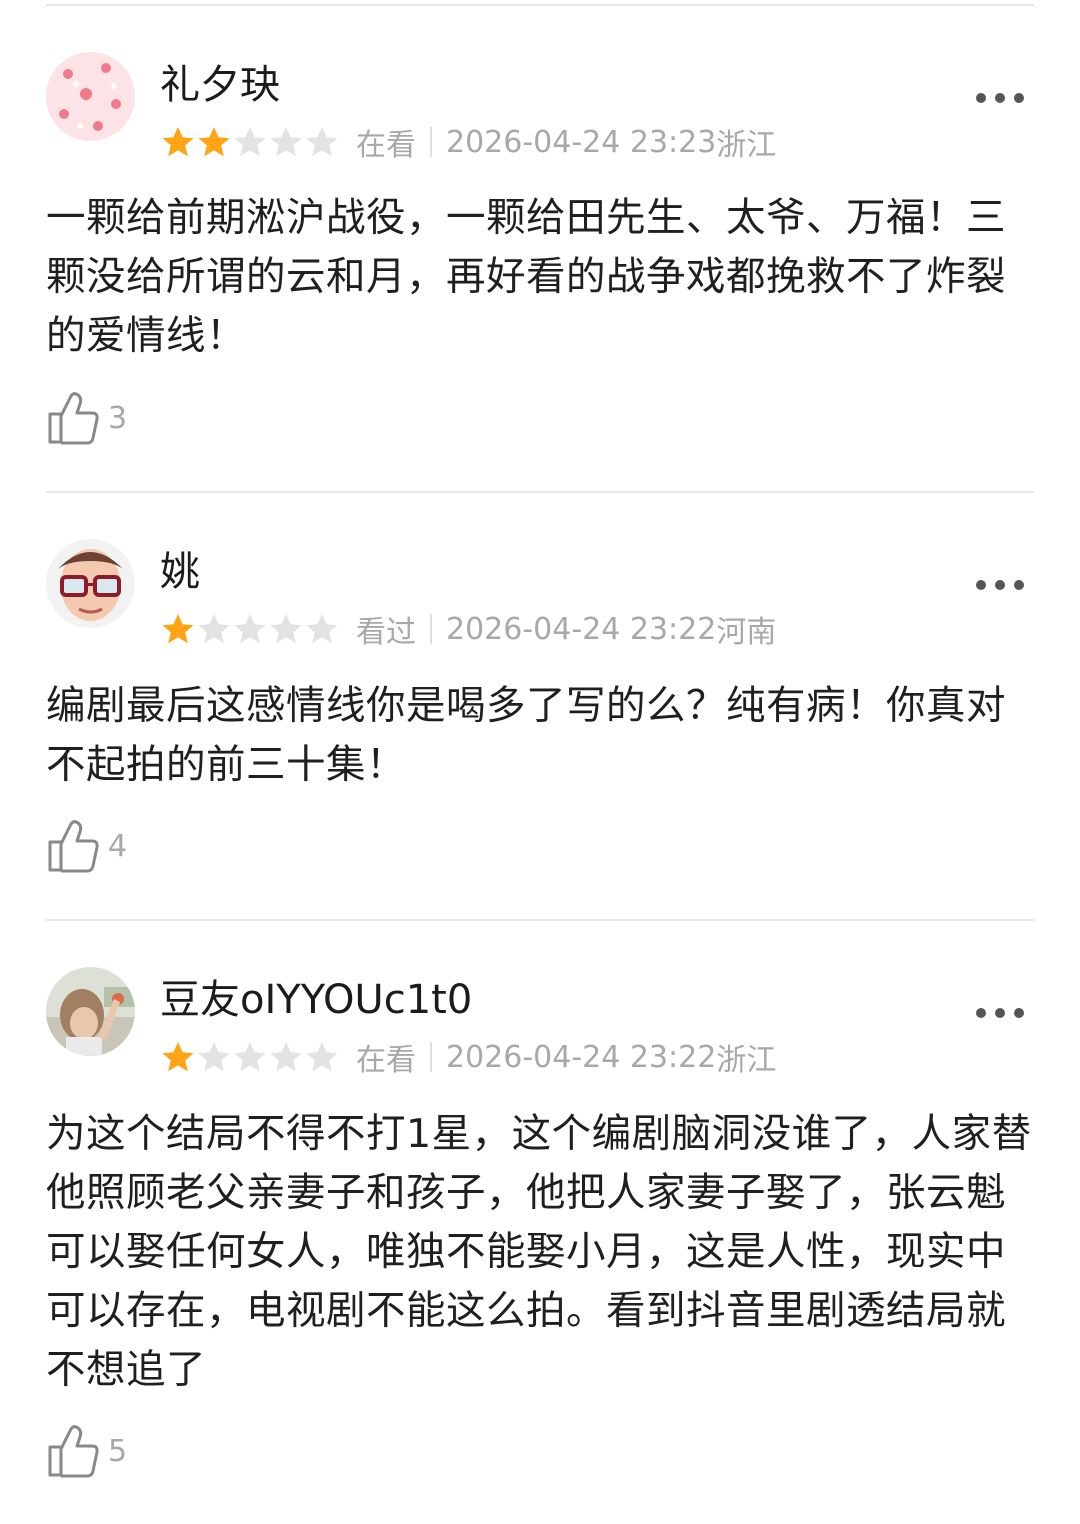 The width and height of the screenshot is (1080, 1524). Describe the element at coordinates (316, 1000) in the screenshot. I see `user-name: 豆友oIYYOUc1t0` at that location.